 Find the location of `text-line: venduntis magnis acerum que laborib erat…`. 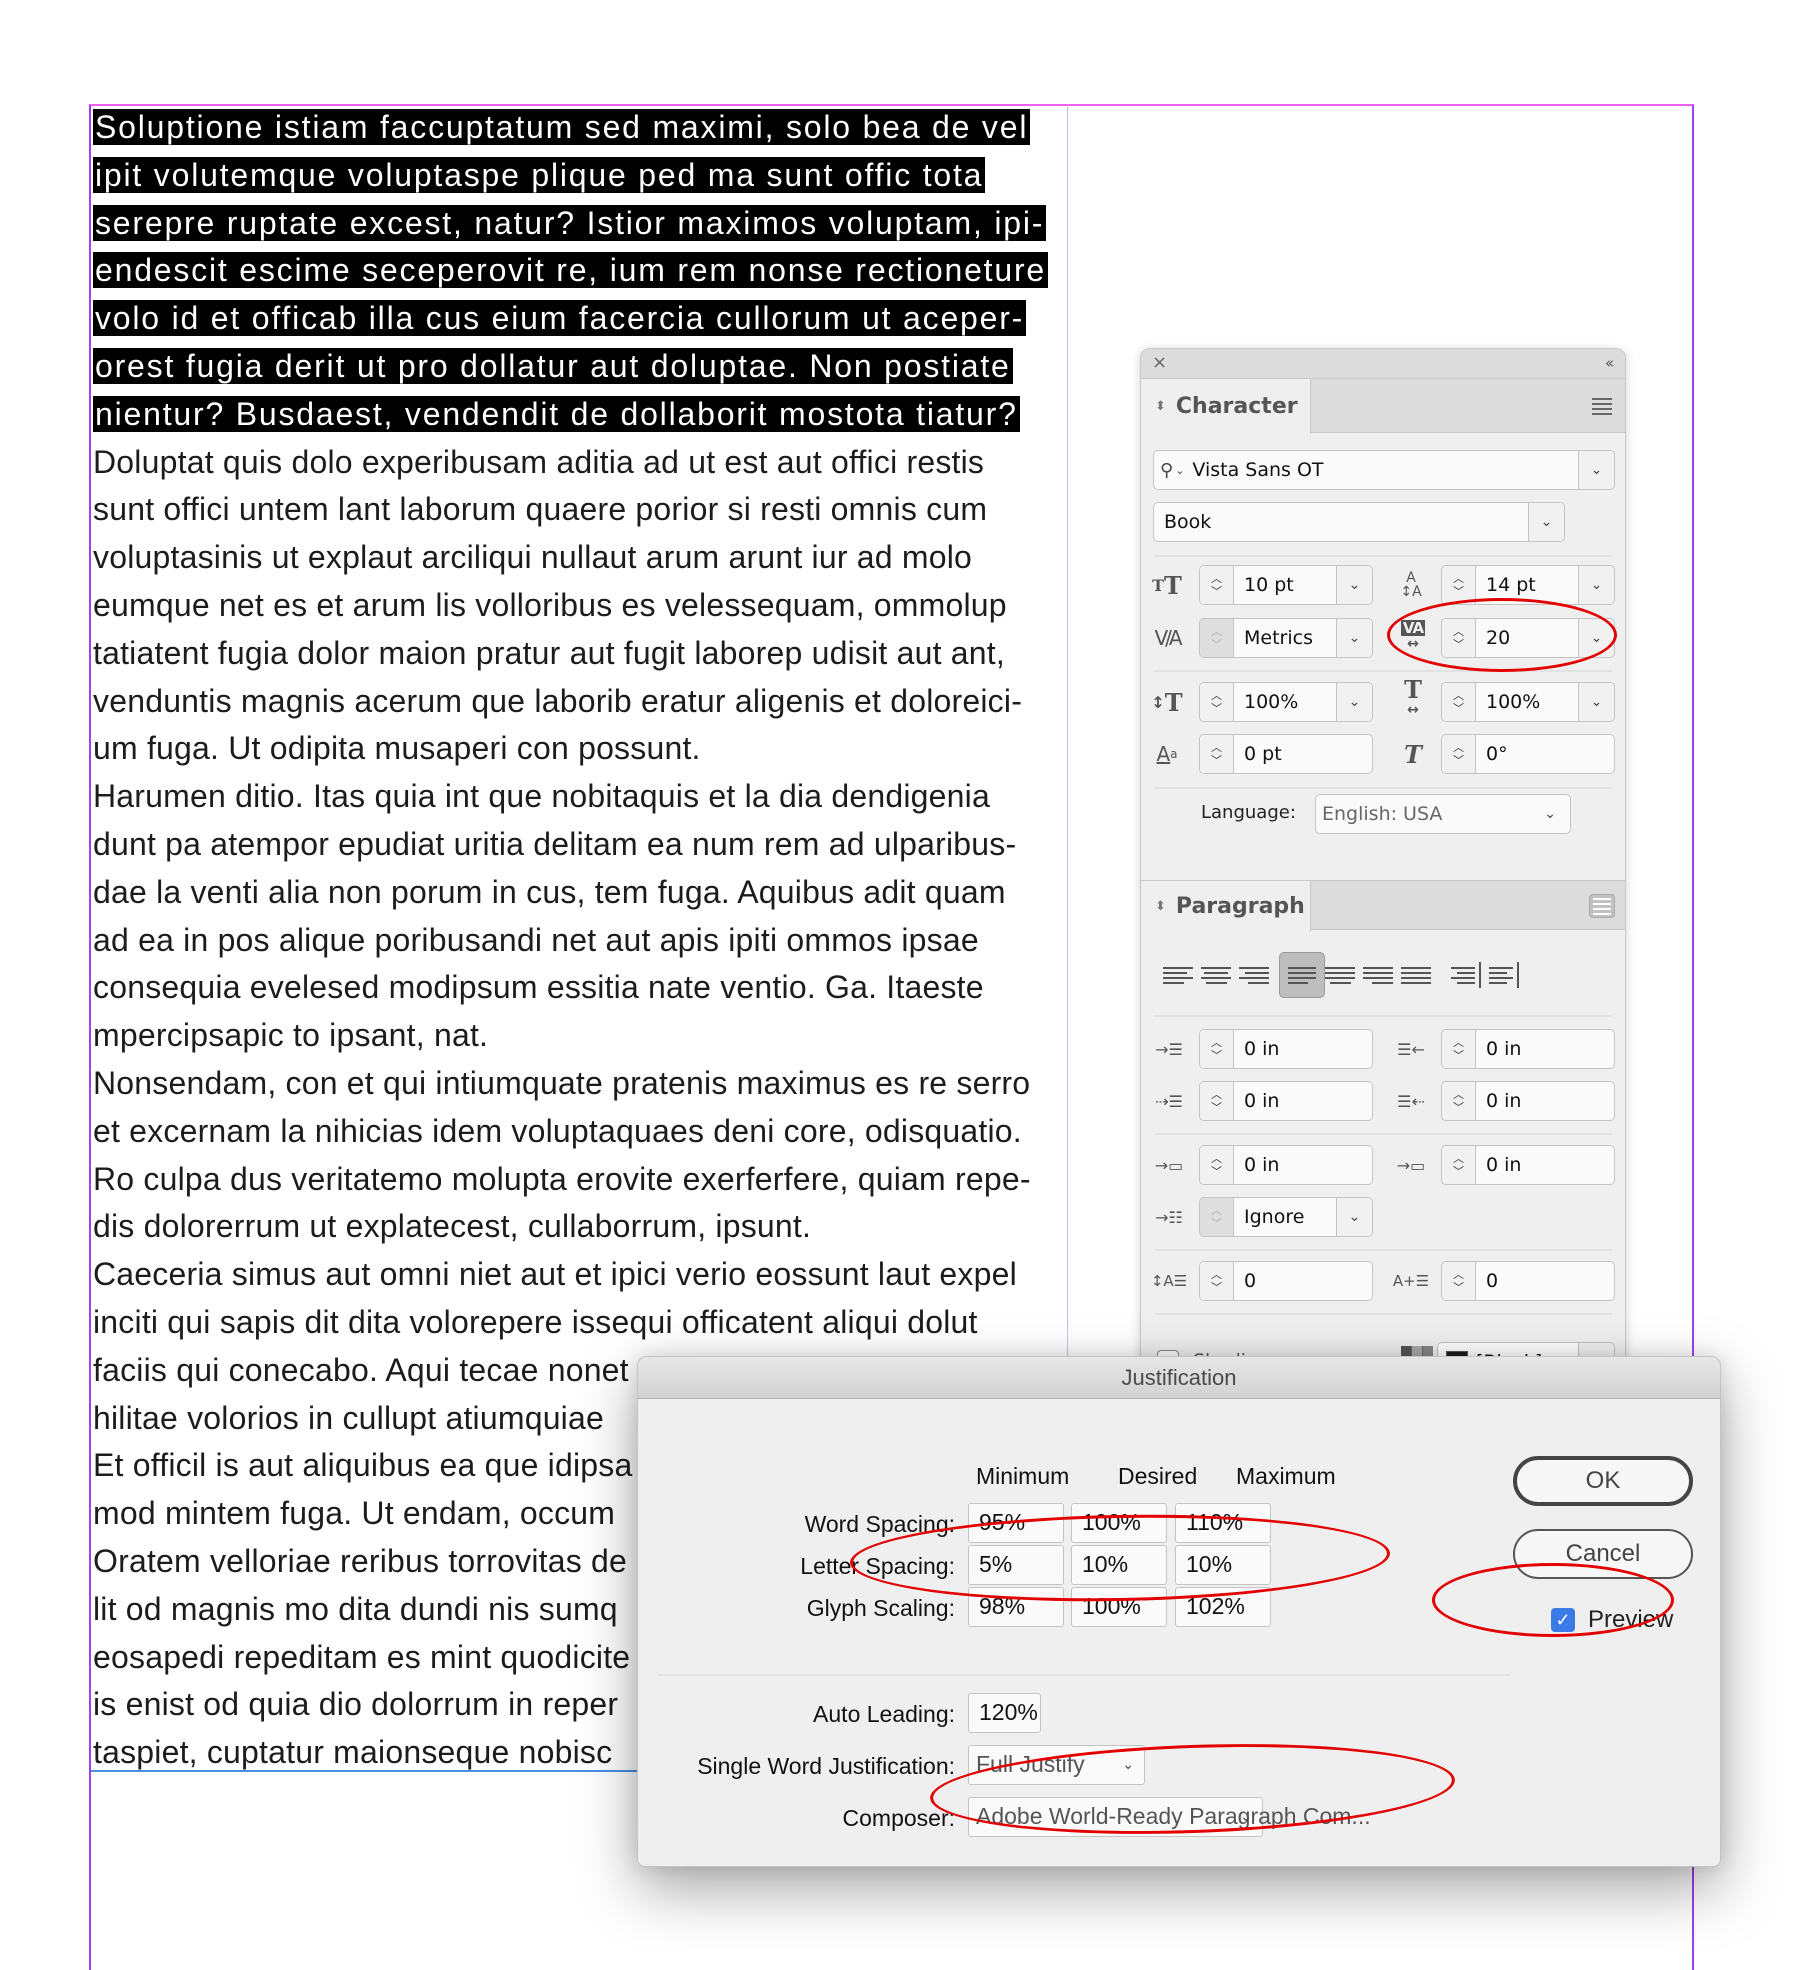

text-line: venduntis magnis acerum que laborib erat… is located at coordinates (583, 702).